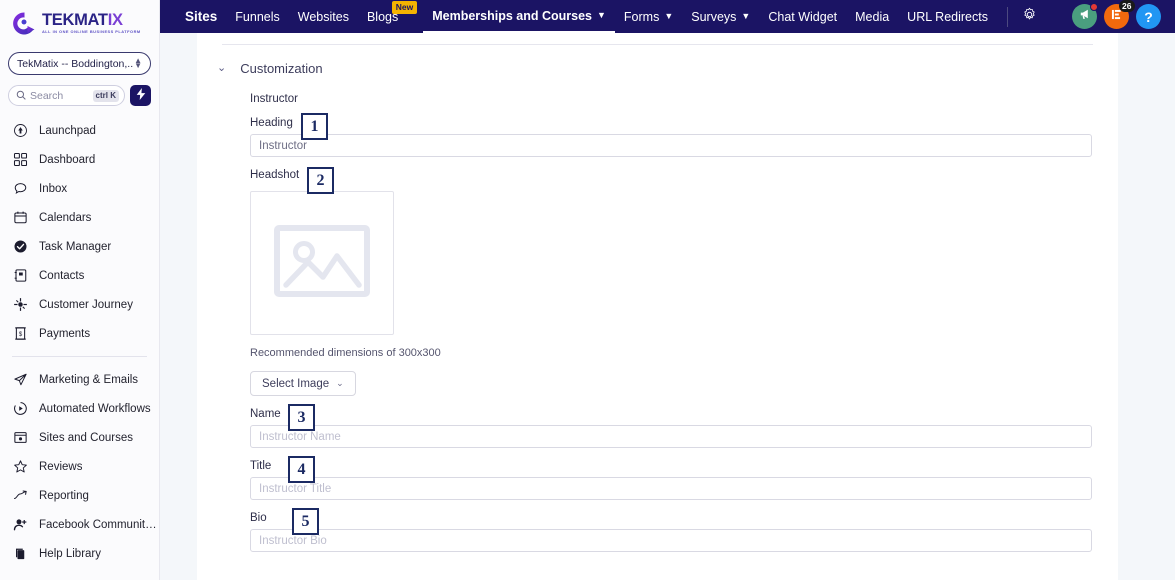 Image resolution: width=1175 pixels, height=580 pixels. What do you see at coordinates (79, 63) in the screenshot?
I see `account-selector: TekMatix -- Boddington,... ▲ ▼` at bounding box center [79, 63].